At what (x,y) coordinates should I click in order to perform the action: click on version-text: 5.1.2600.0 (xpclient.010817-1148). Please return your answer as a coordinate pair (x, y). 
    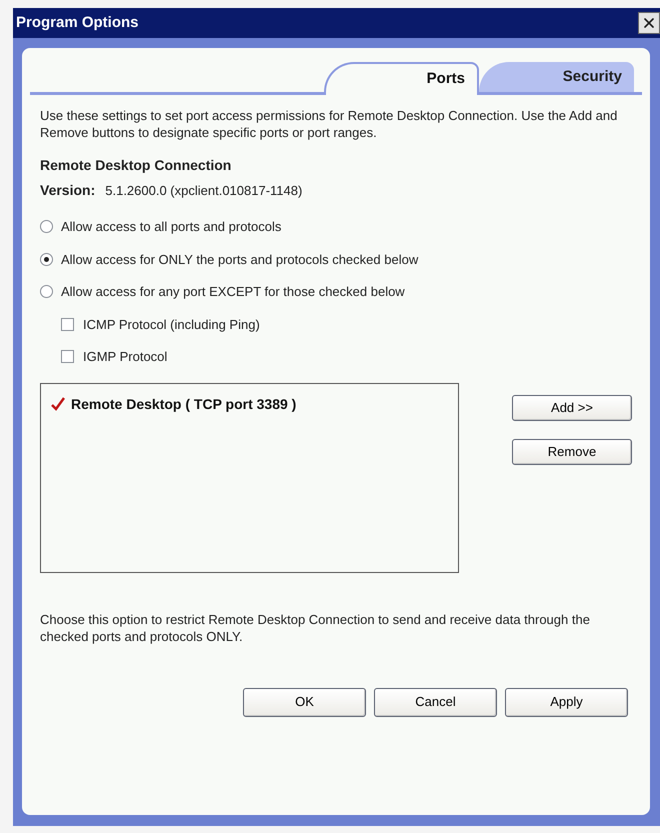
    Looking at the image, I should click on (203, 191).